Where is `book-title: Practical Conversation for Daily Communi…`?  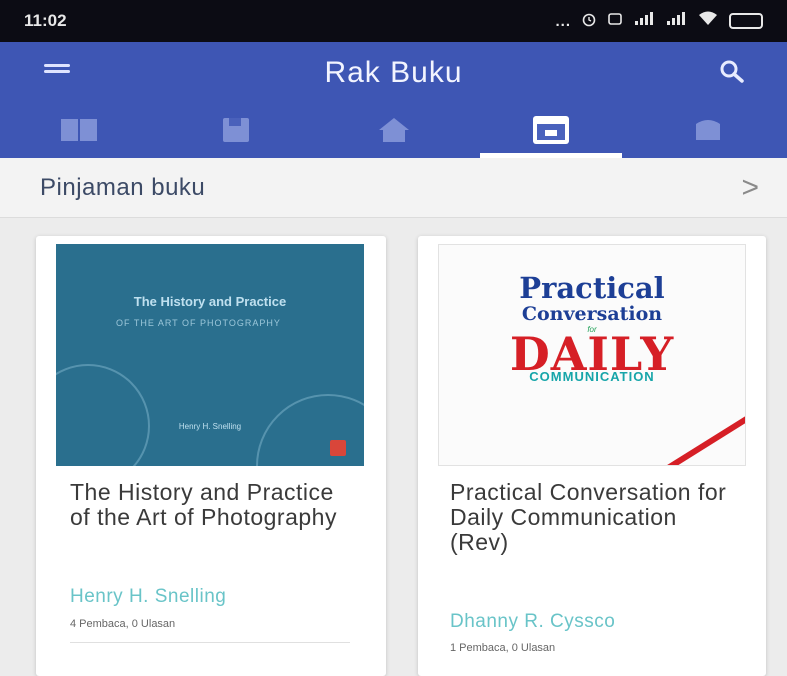
book-title: Practical Conversation for Daily Communi… is located at coordinates (590, 517).